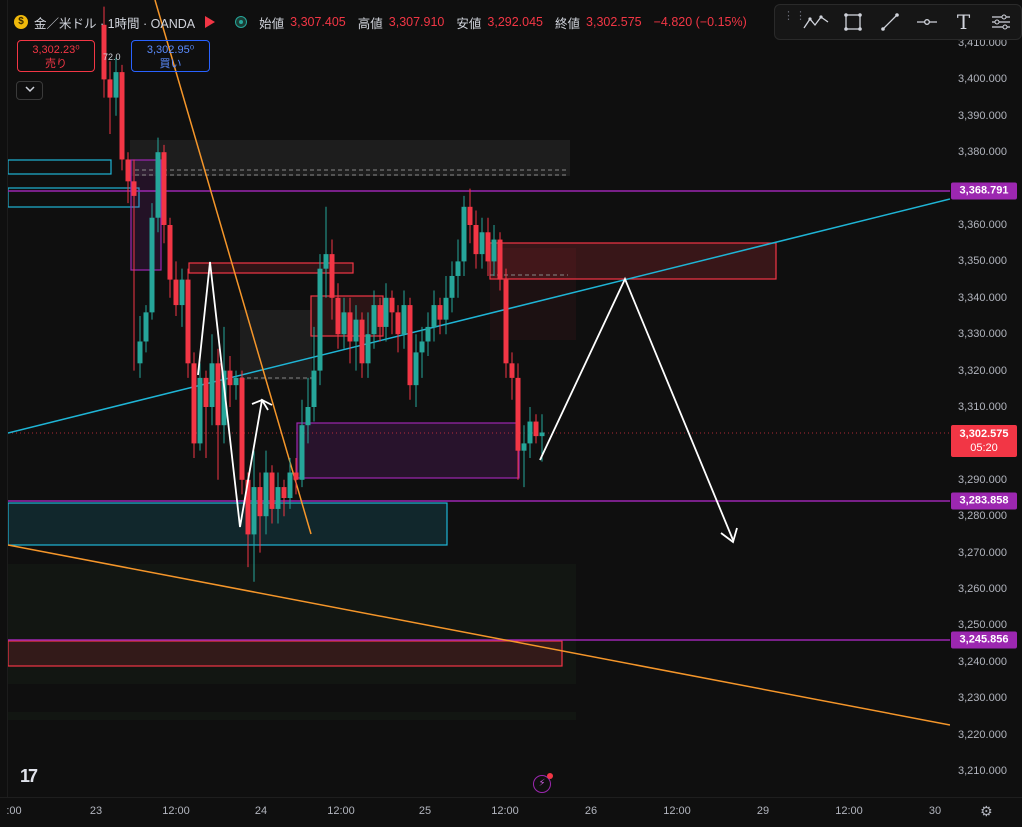 The height and width of the screenshot is (827, 1022). What do you see at coordinates (1000, 22) in the screenshot?
I see `settings-sliders-icon` at bounding box center [1000, 22].